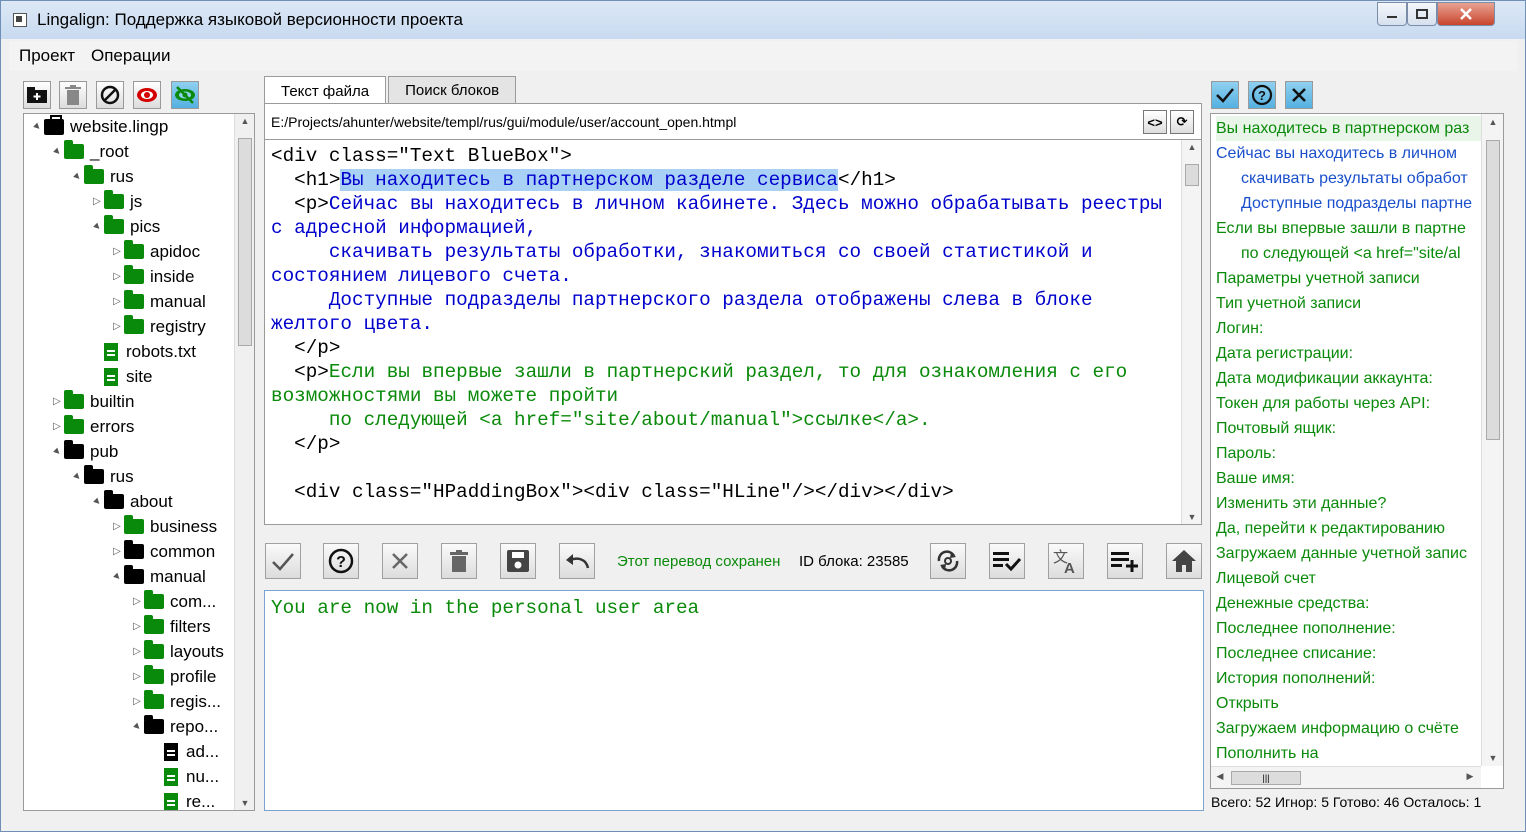 Image resolution: width=1526 pixels, height=832 pixels. What do you see at coordinates (485, 608) in the screenshot?
I see `translation-text: You are now in the personal user area` at bounding box center [485, 608].